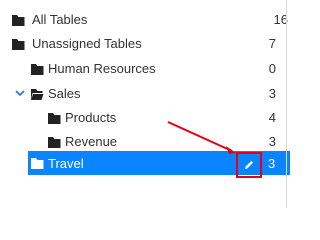  Describe the element at coordinates (64, 93) in the screenshot. I see `tree-item-label: Sales` at that location.